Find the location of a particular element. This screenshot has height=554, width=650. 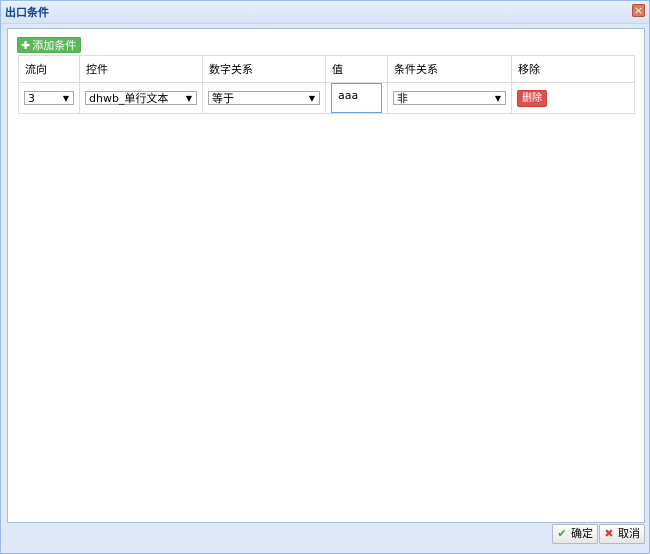

table-row: 3 ▼ dhwb_单行文本 ▼ 等于 ▼ aaa 非 ▼ 删除 is located at coordinates (326, 98).